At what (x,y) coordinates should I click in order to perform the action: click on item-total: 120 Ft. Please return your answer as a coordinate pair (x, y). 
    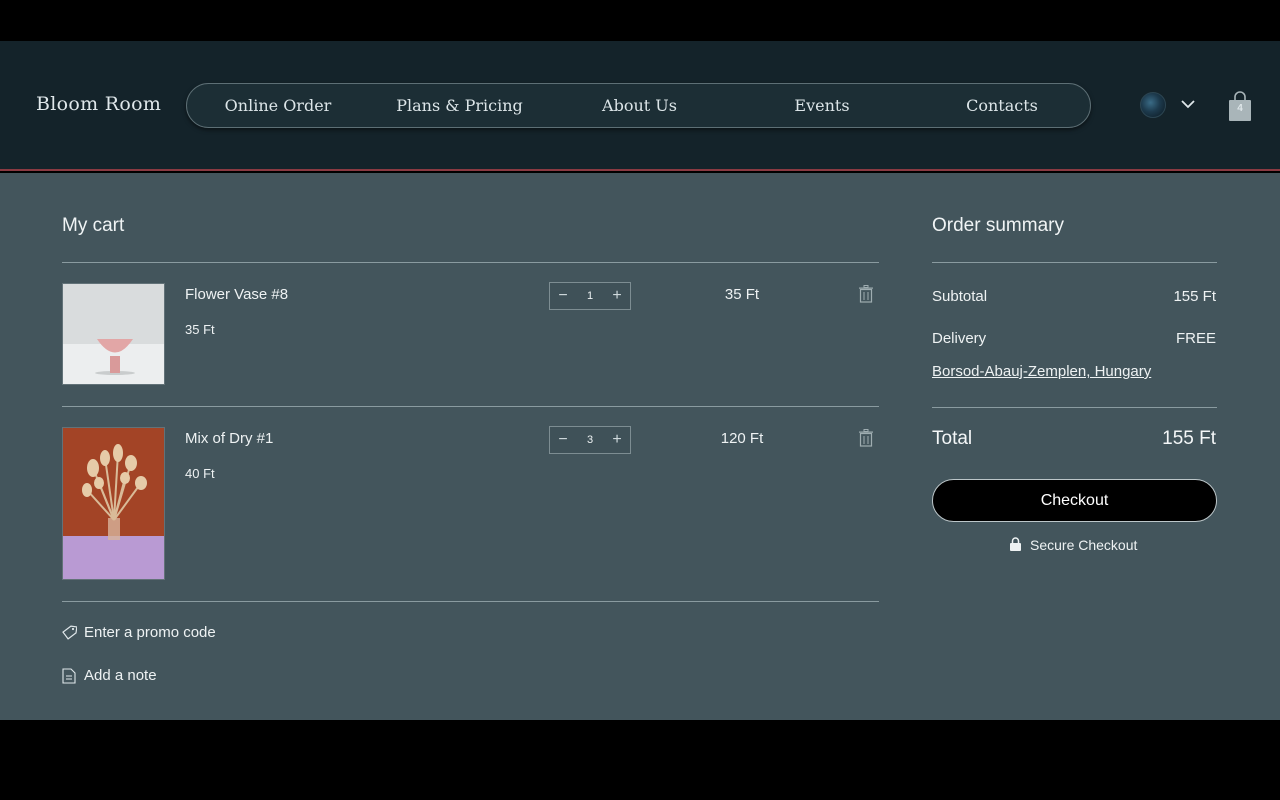
    Looking at the image, I should click on (742, 438).